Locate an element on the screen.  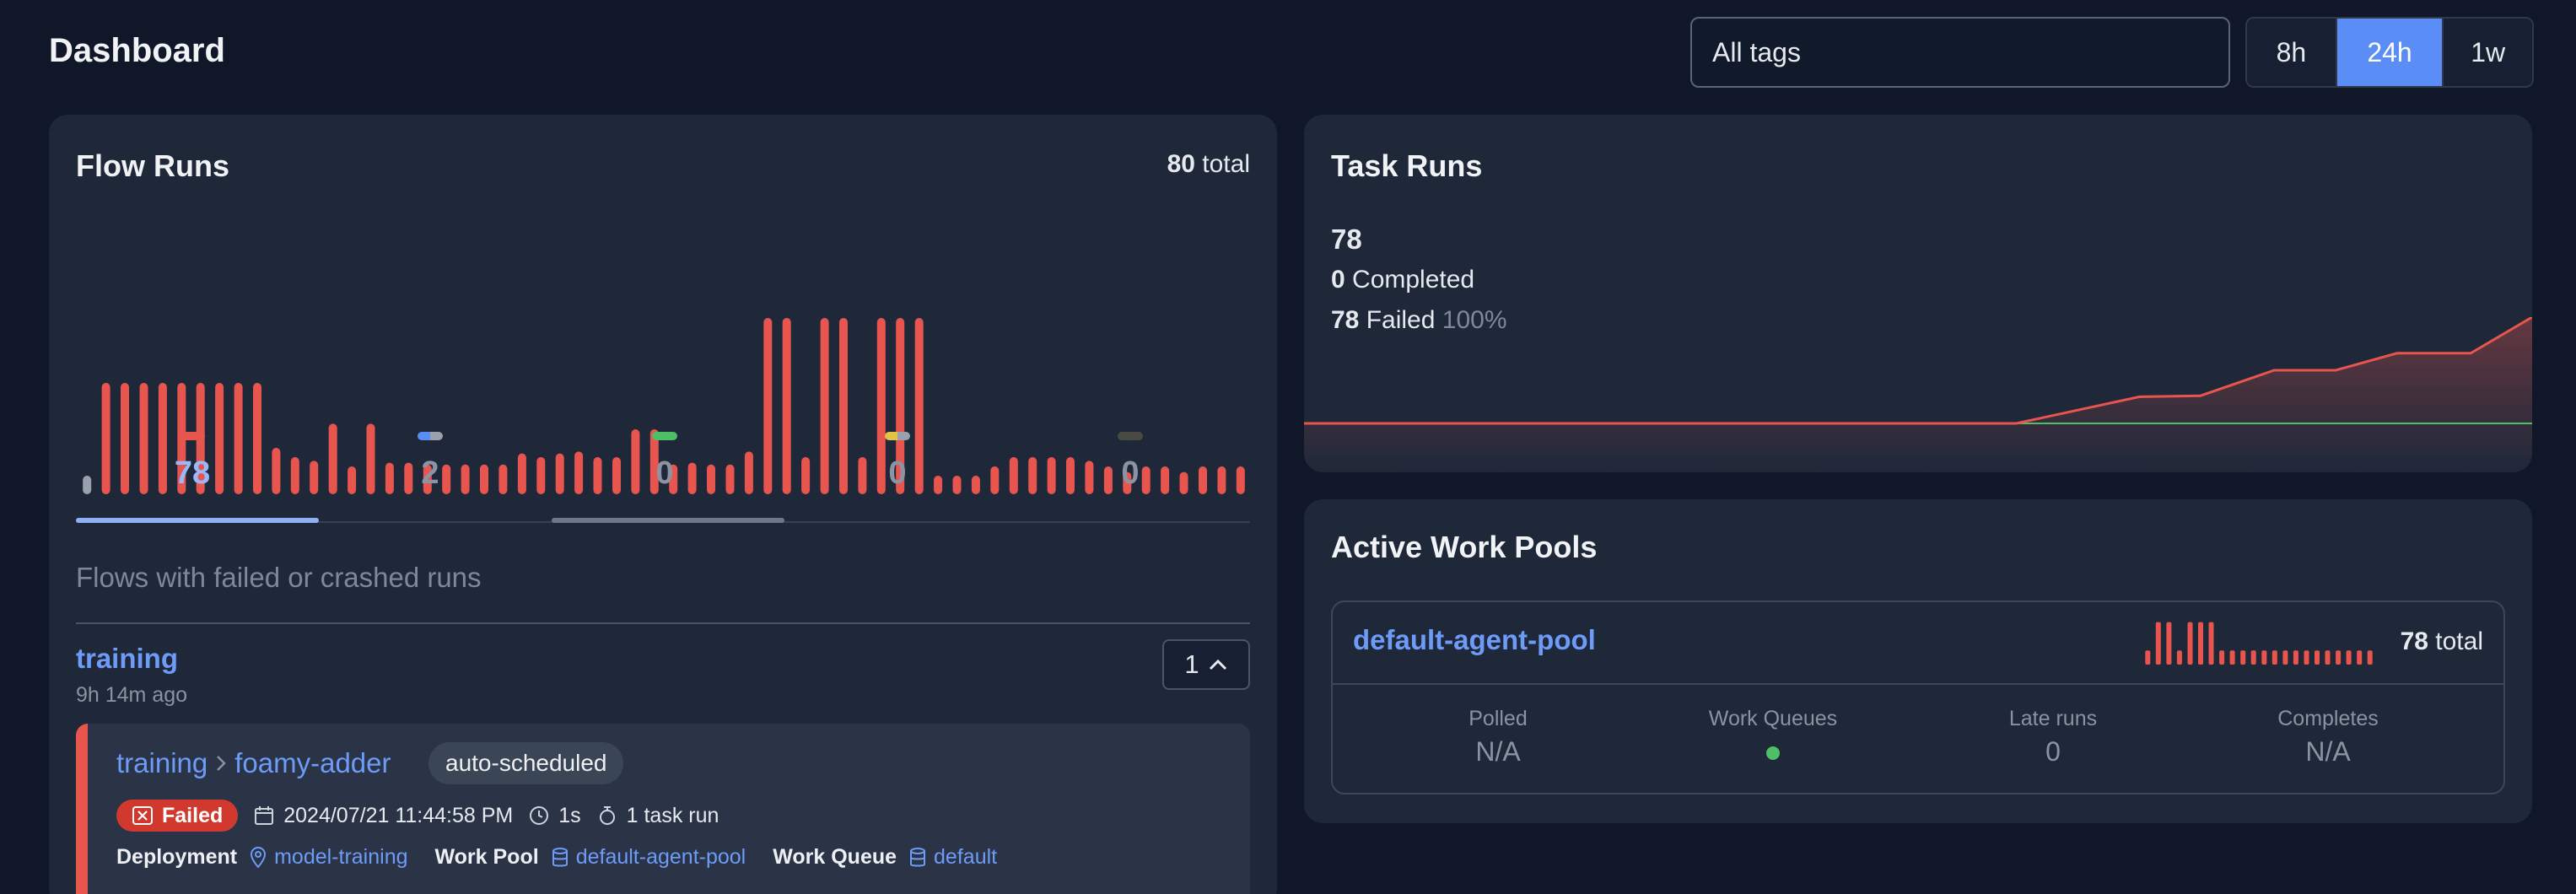
deployment-link: model-training is located at coordinates (328, 857).